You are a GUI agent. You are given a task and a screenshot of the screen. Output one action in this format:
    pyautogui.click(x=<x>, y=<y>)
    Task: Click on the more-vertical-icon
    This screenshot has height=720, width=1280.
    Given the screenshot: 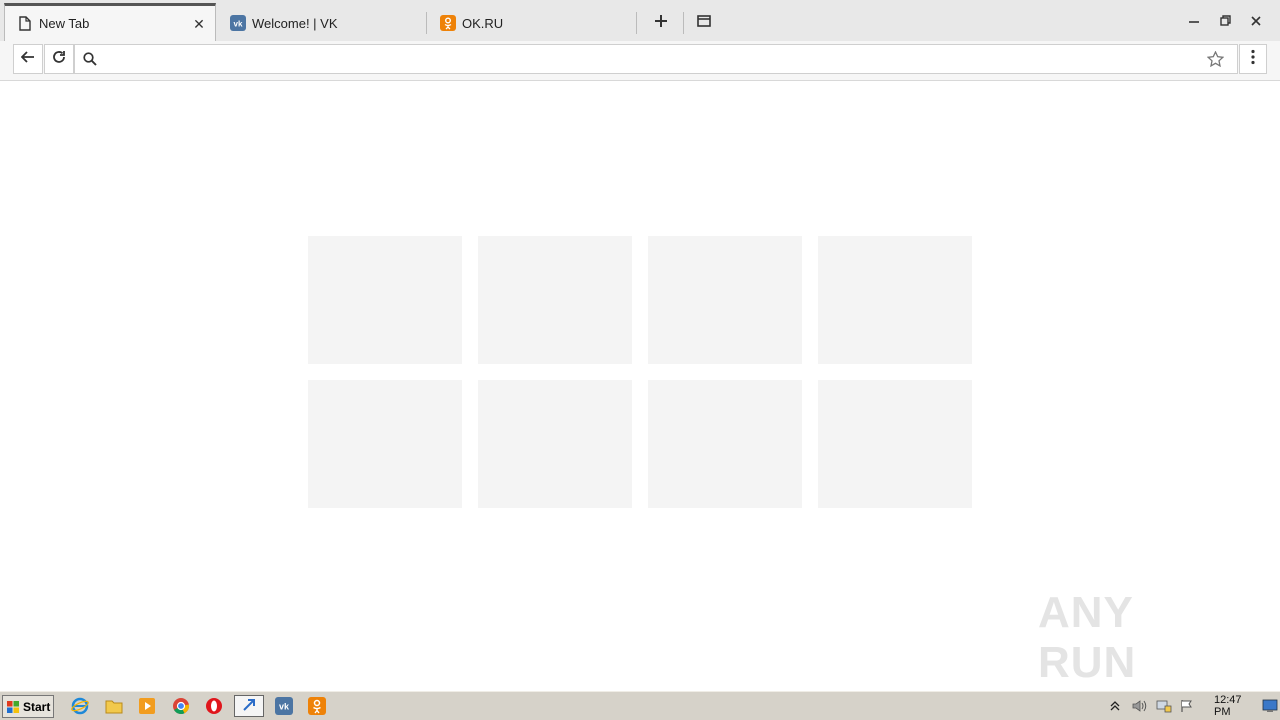 What is the action you would take?
    pyautogui.click(x=1253, y=59)
    